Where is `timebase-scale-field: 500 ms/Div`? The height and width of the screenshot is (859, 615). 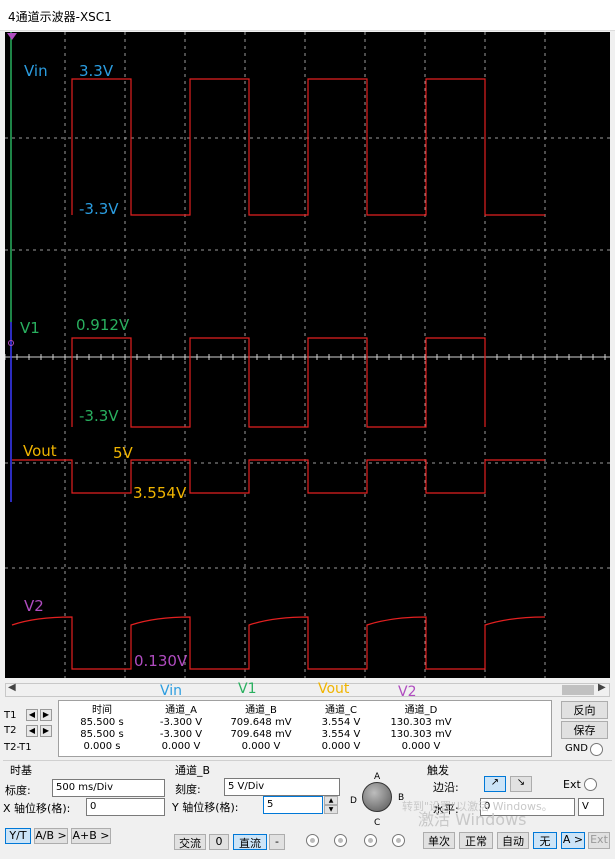
timebase-scale-field: 500 ms/Div is located at coordinates (108, 788).